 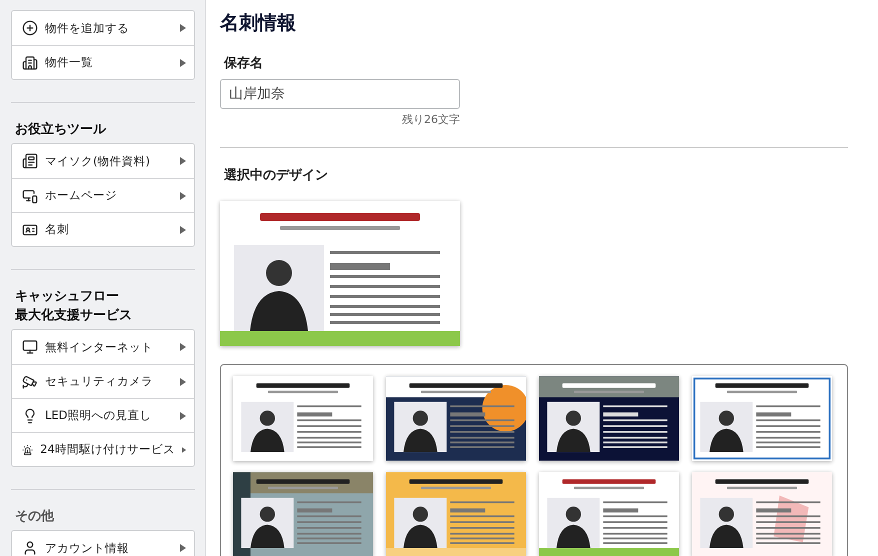 I want to click on id-card-icon, so click(x=30, y=230).